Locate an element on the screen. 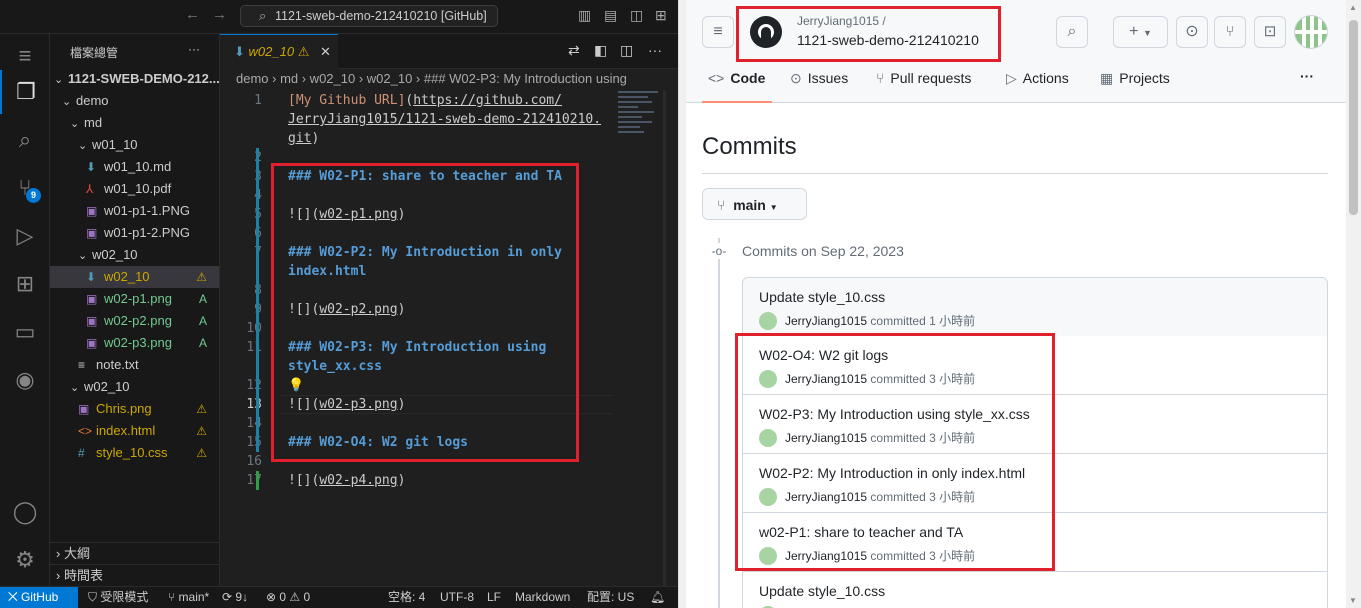  scroll-up-icon: ▲ is located at coordinates (1353, 7).